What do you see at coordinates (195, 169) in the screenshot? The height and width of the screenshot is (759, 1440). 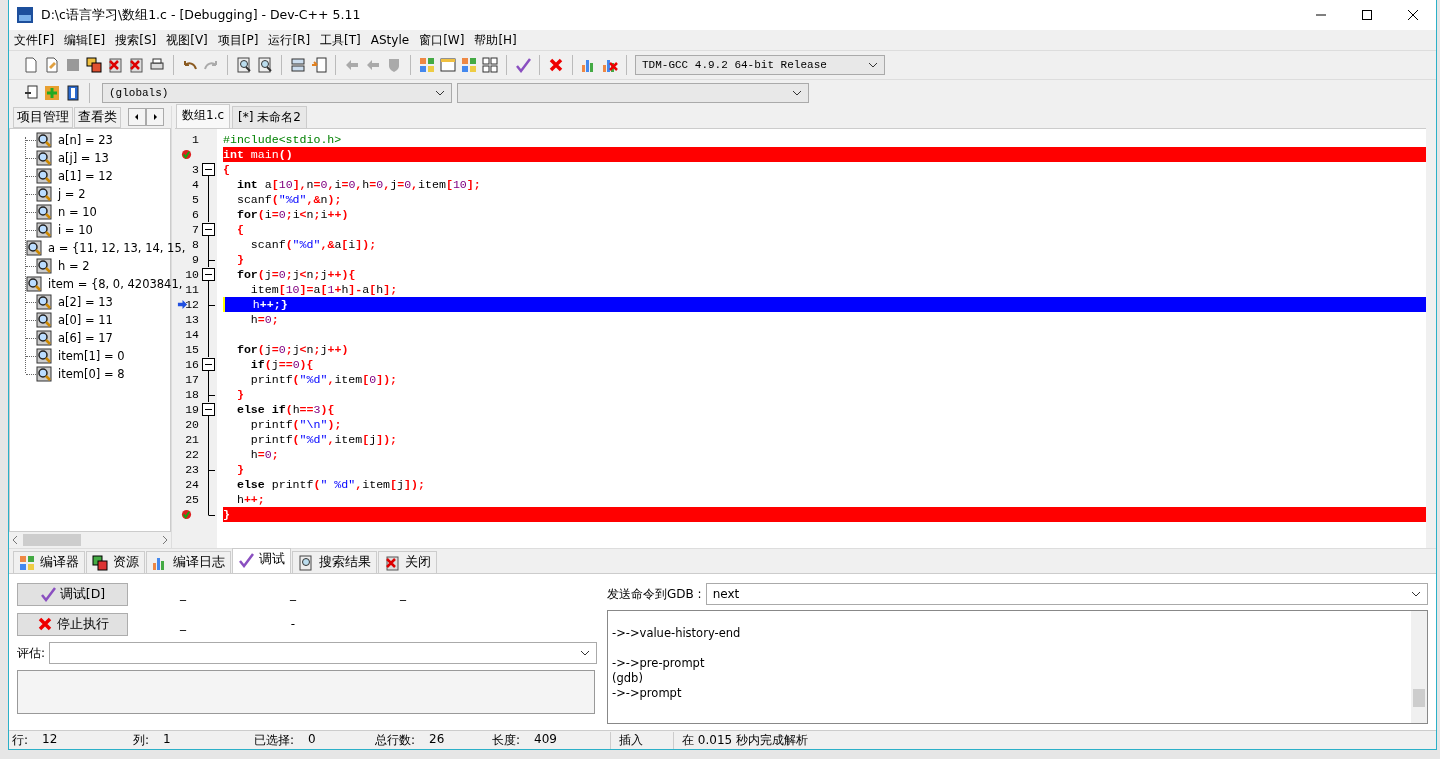 I see `line-number: 3` at bounding box center [195, 169].